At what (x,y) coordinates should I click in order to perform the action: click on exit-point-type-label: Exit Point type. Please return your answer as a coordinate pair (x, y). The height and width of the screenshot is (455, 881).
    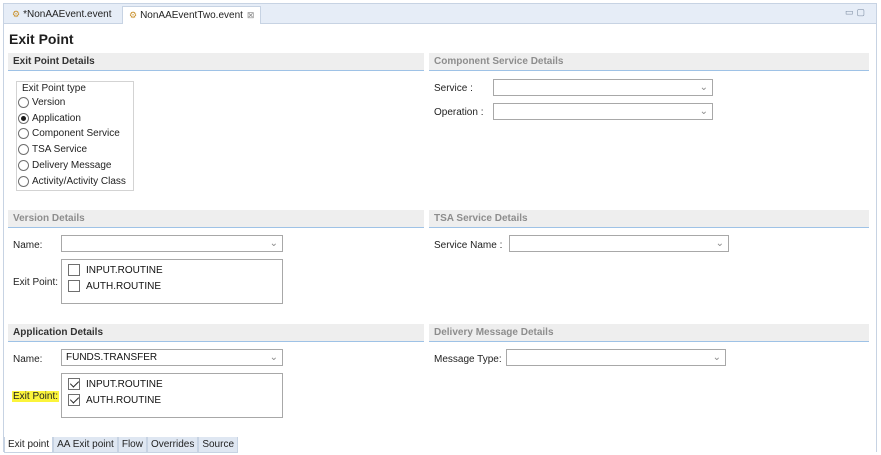
    Looking at the image, I should click on (54, 88).